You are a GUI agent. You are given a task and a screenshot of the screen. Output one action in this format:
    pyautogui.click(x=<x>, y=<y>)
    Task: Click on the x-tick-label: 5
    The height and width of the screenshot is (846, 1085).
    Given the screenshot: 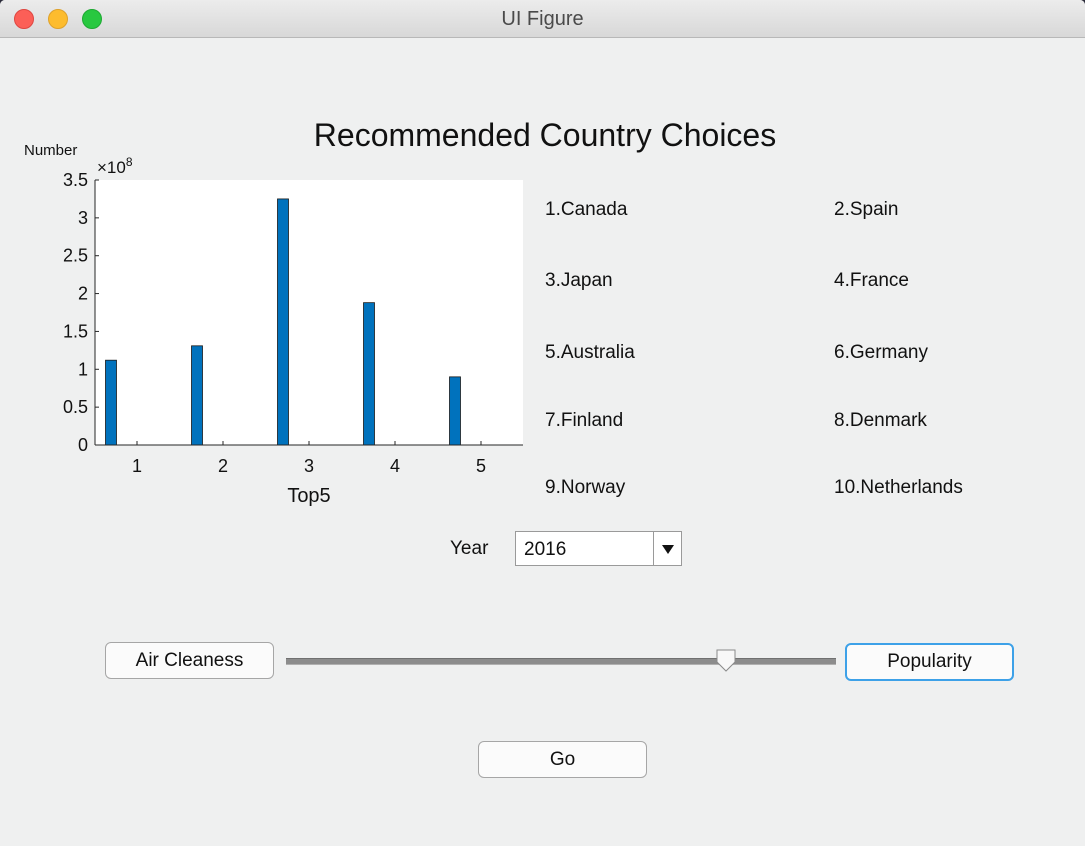 What is the action you would take?
    pyautogui.click(x=481, y=466)
    